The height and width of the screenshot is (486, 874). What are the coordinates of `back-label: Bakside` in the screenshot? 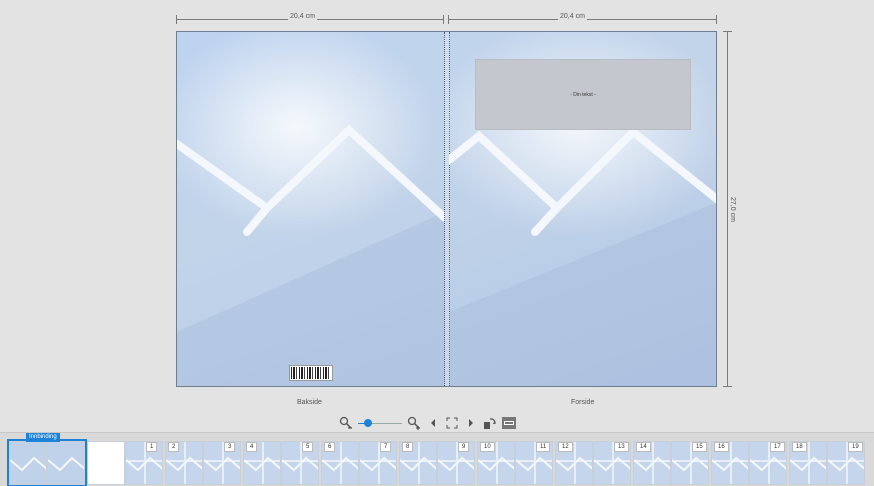 It's located at (309, 402).